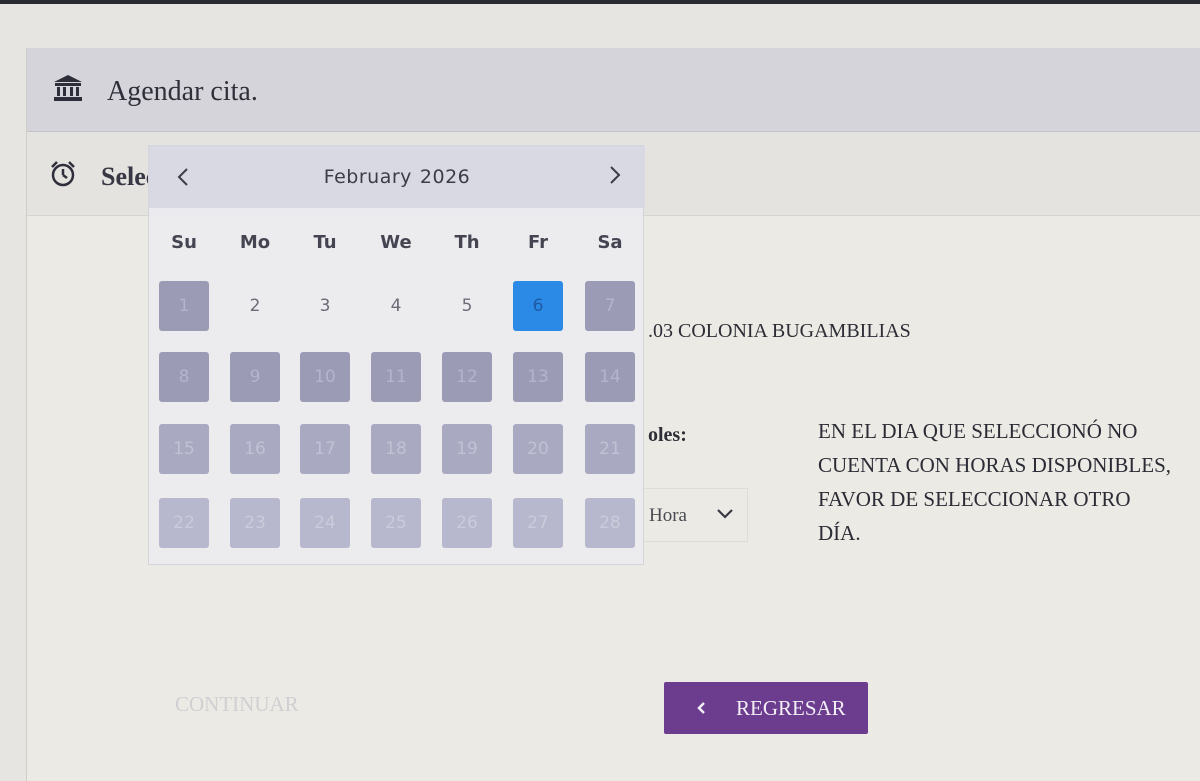 Image resolution: width=1200 pixels, height=781 pixels. I want to click on year-label: 2026, so click(445, 177).